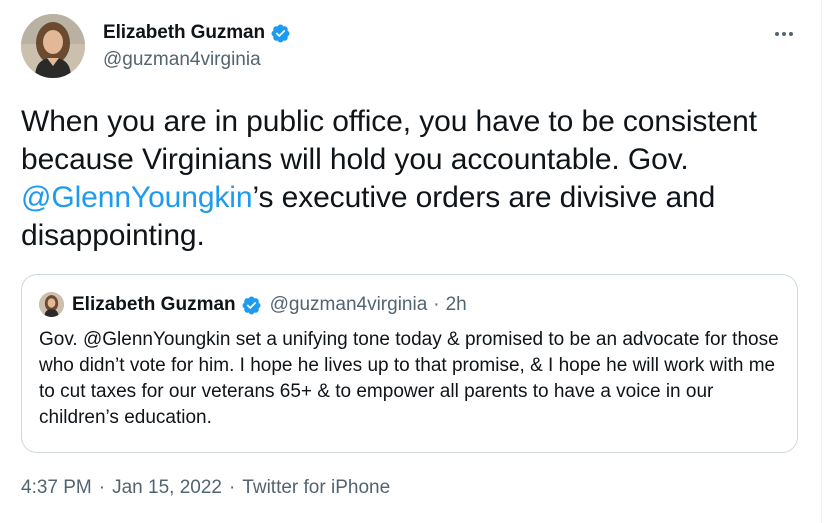  I want to click on author-handle: @guzman4virginia, so click(182, 60).